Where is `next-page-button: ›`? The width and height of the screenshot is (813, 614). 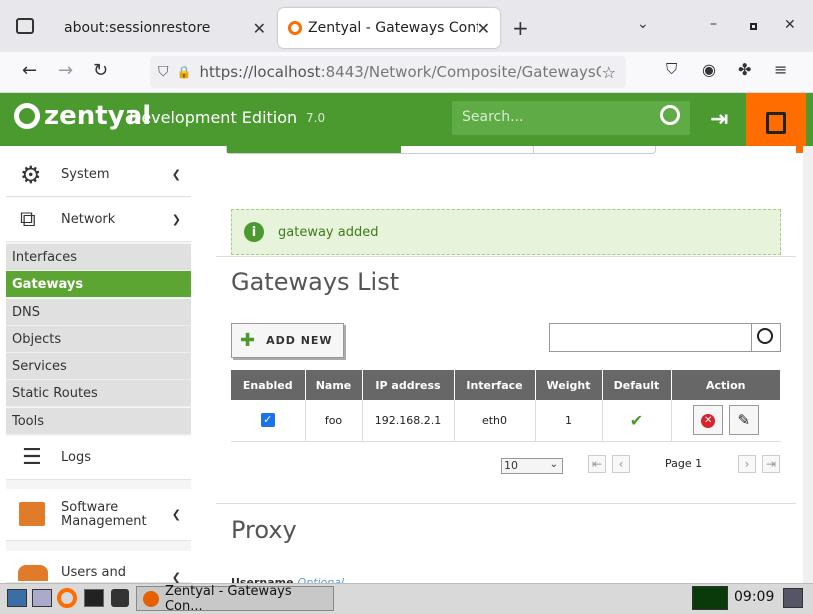
next-page-button: › is located at coordinates (747, 464).